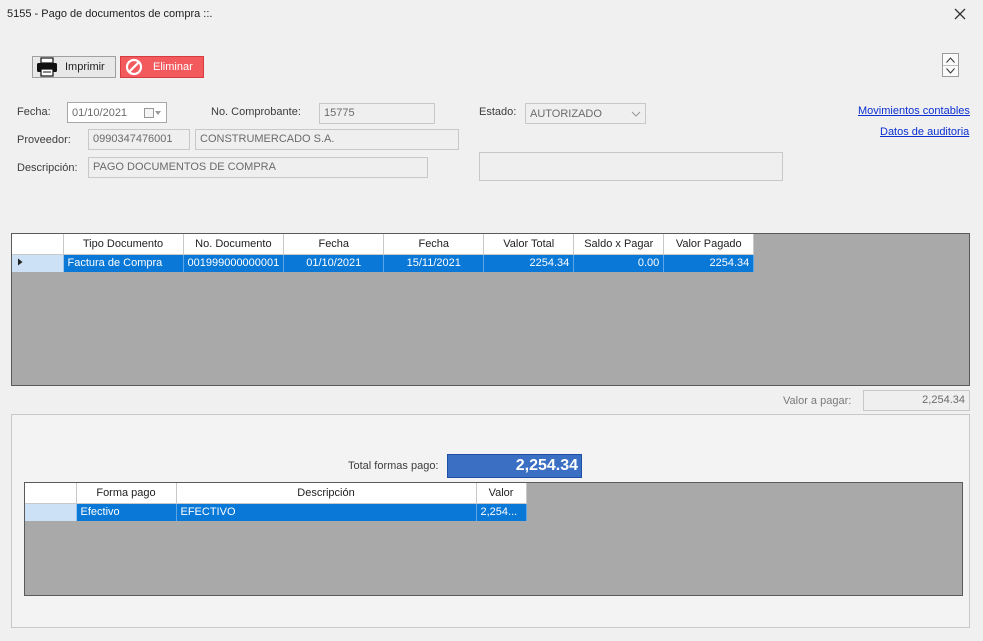 This screenshot has height=641, width=983. What do you see at coordinates (619, 263) in the screenshot?
I see `cell-saldo-pagar: 0.00` at bounding box center [619, 263].